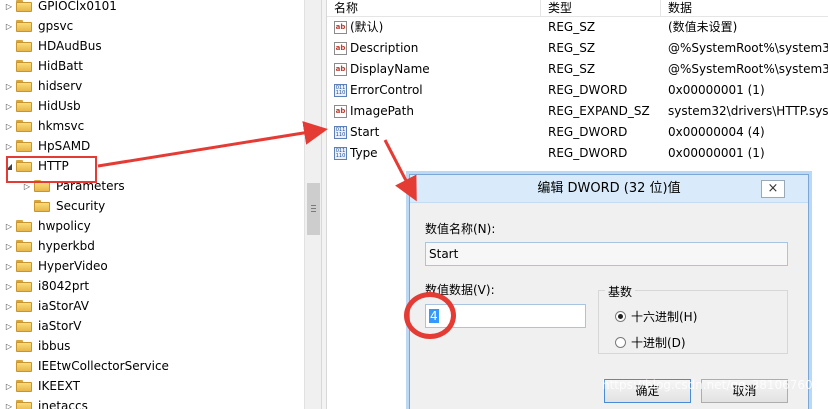 The height and width of the screenshot is (409, 828). I want to click on tree-item-label: IEEtwCollectorService, so click(103, 366).